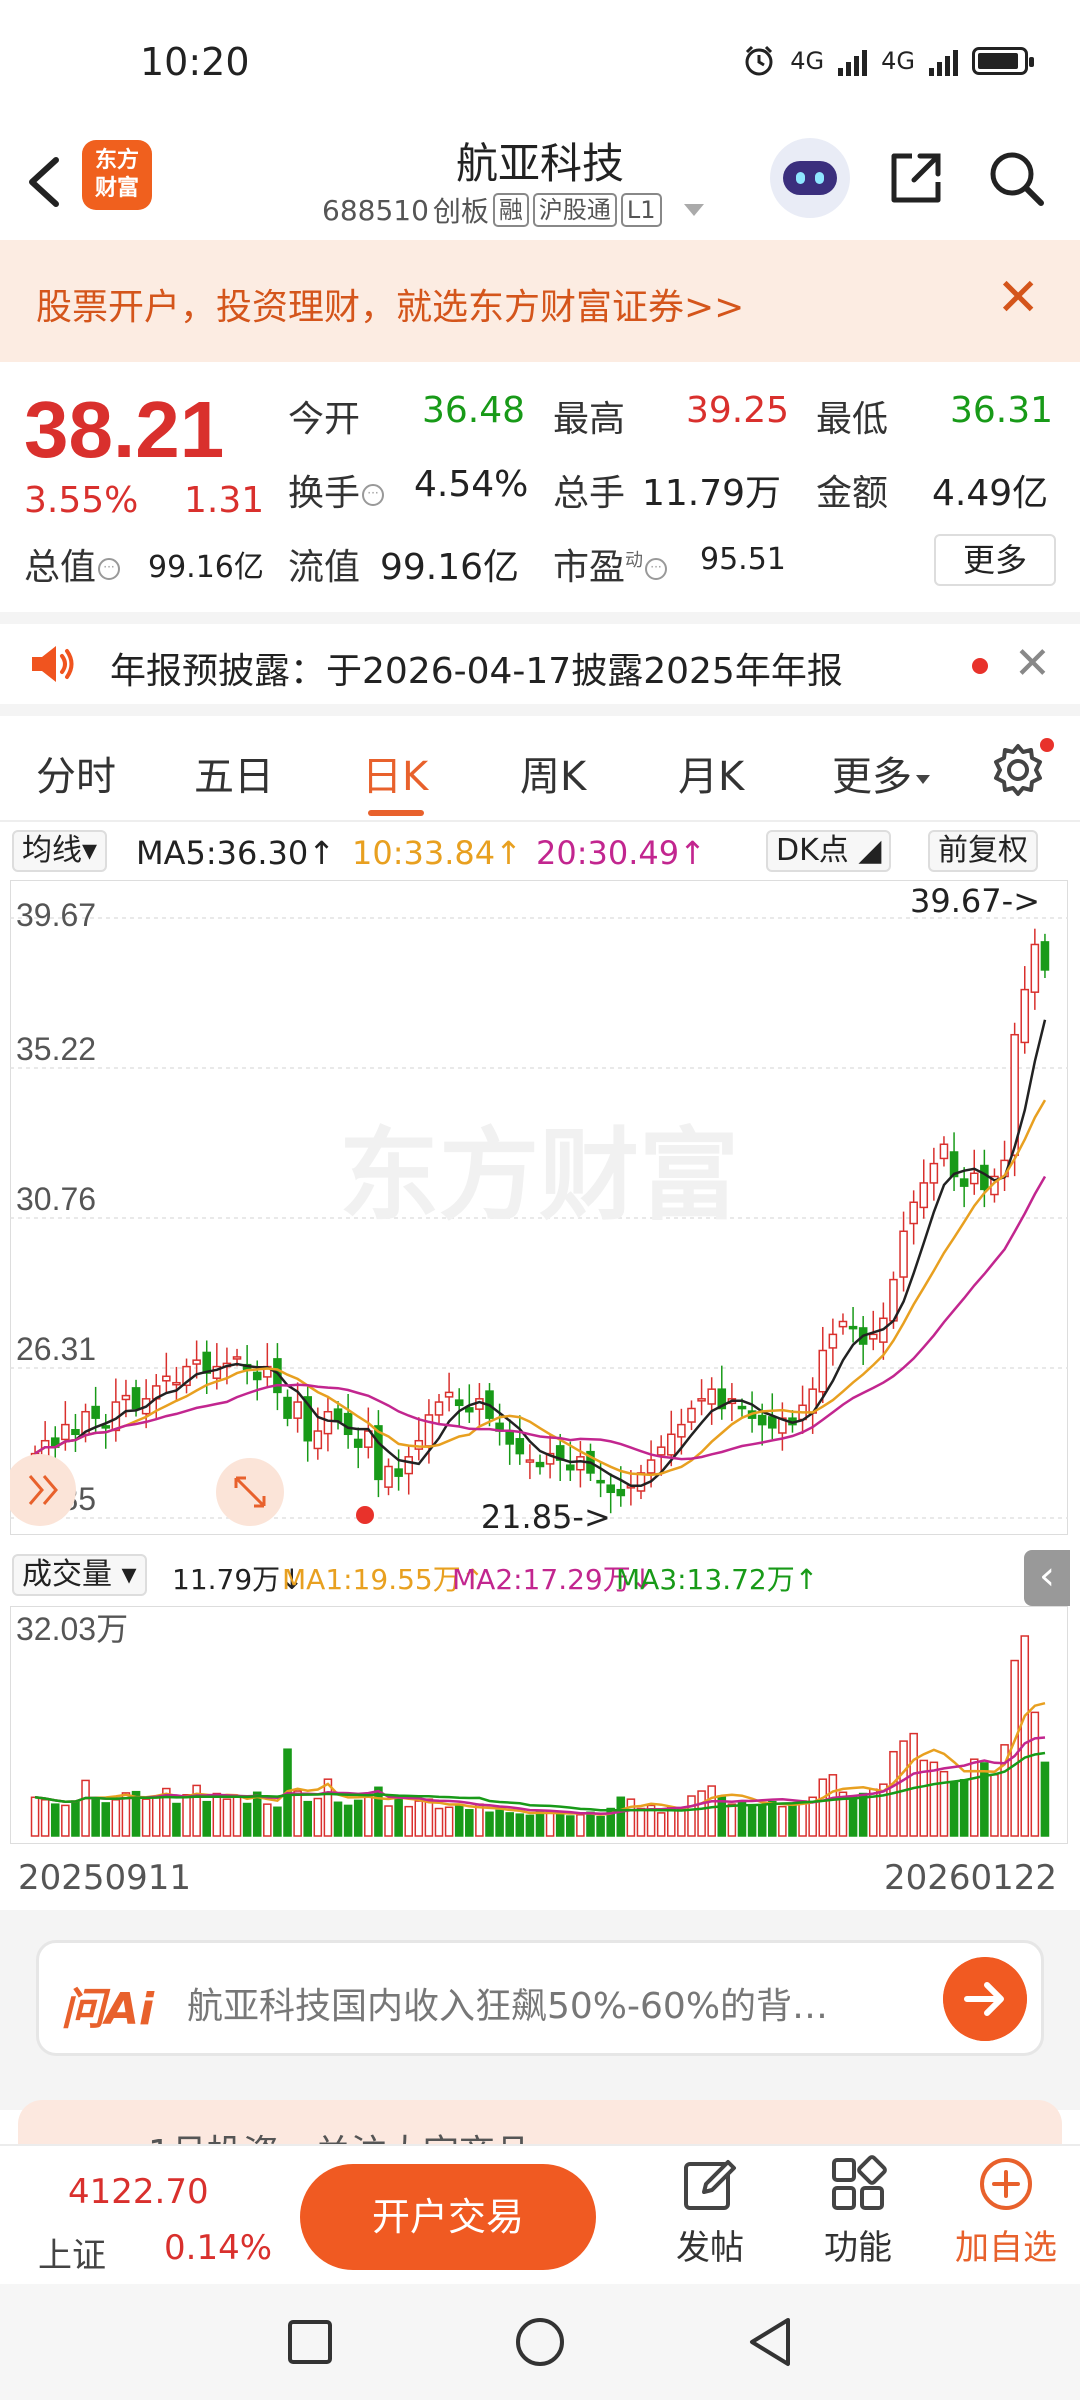  Describe the element at coordinates (985, 1999) in the screenshot. I see `arrow-right-icon` at that location.